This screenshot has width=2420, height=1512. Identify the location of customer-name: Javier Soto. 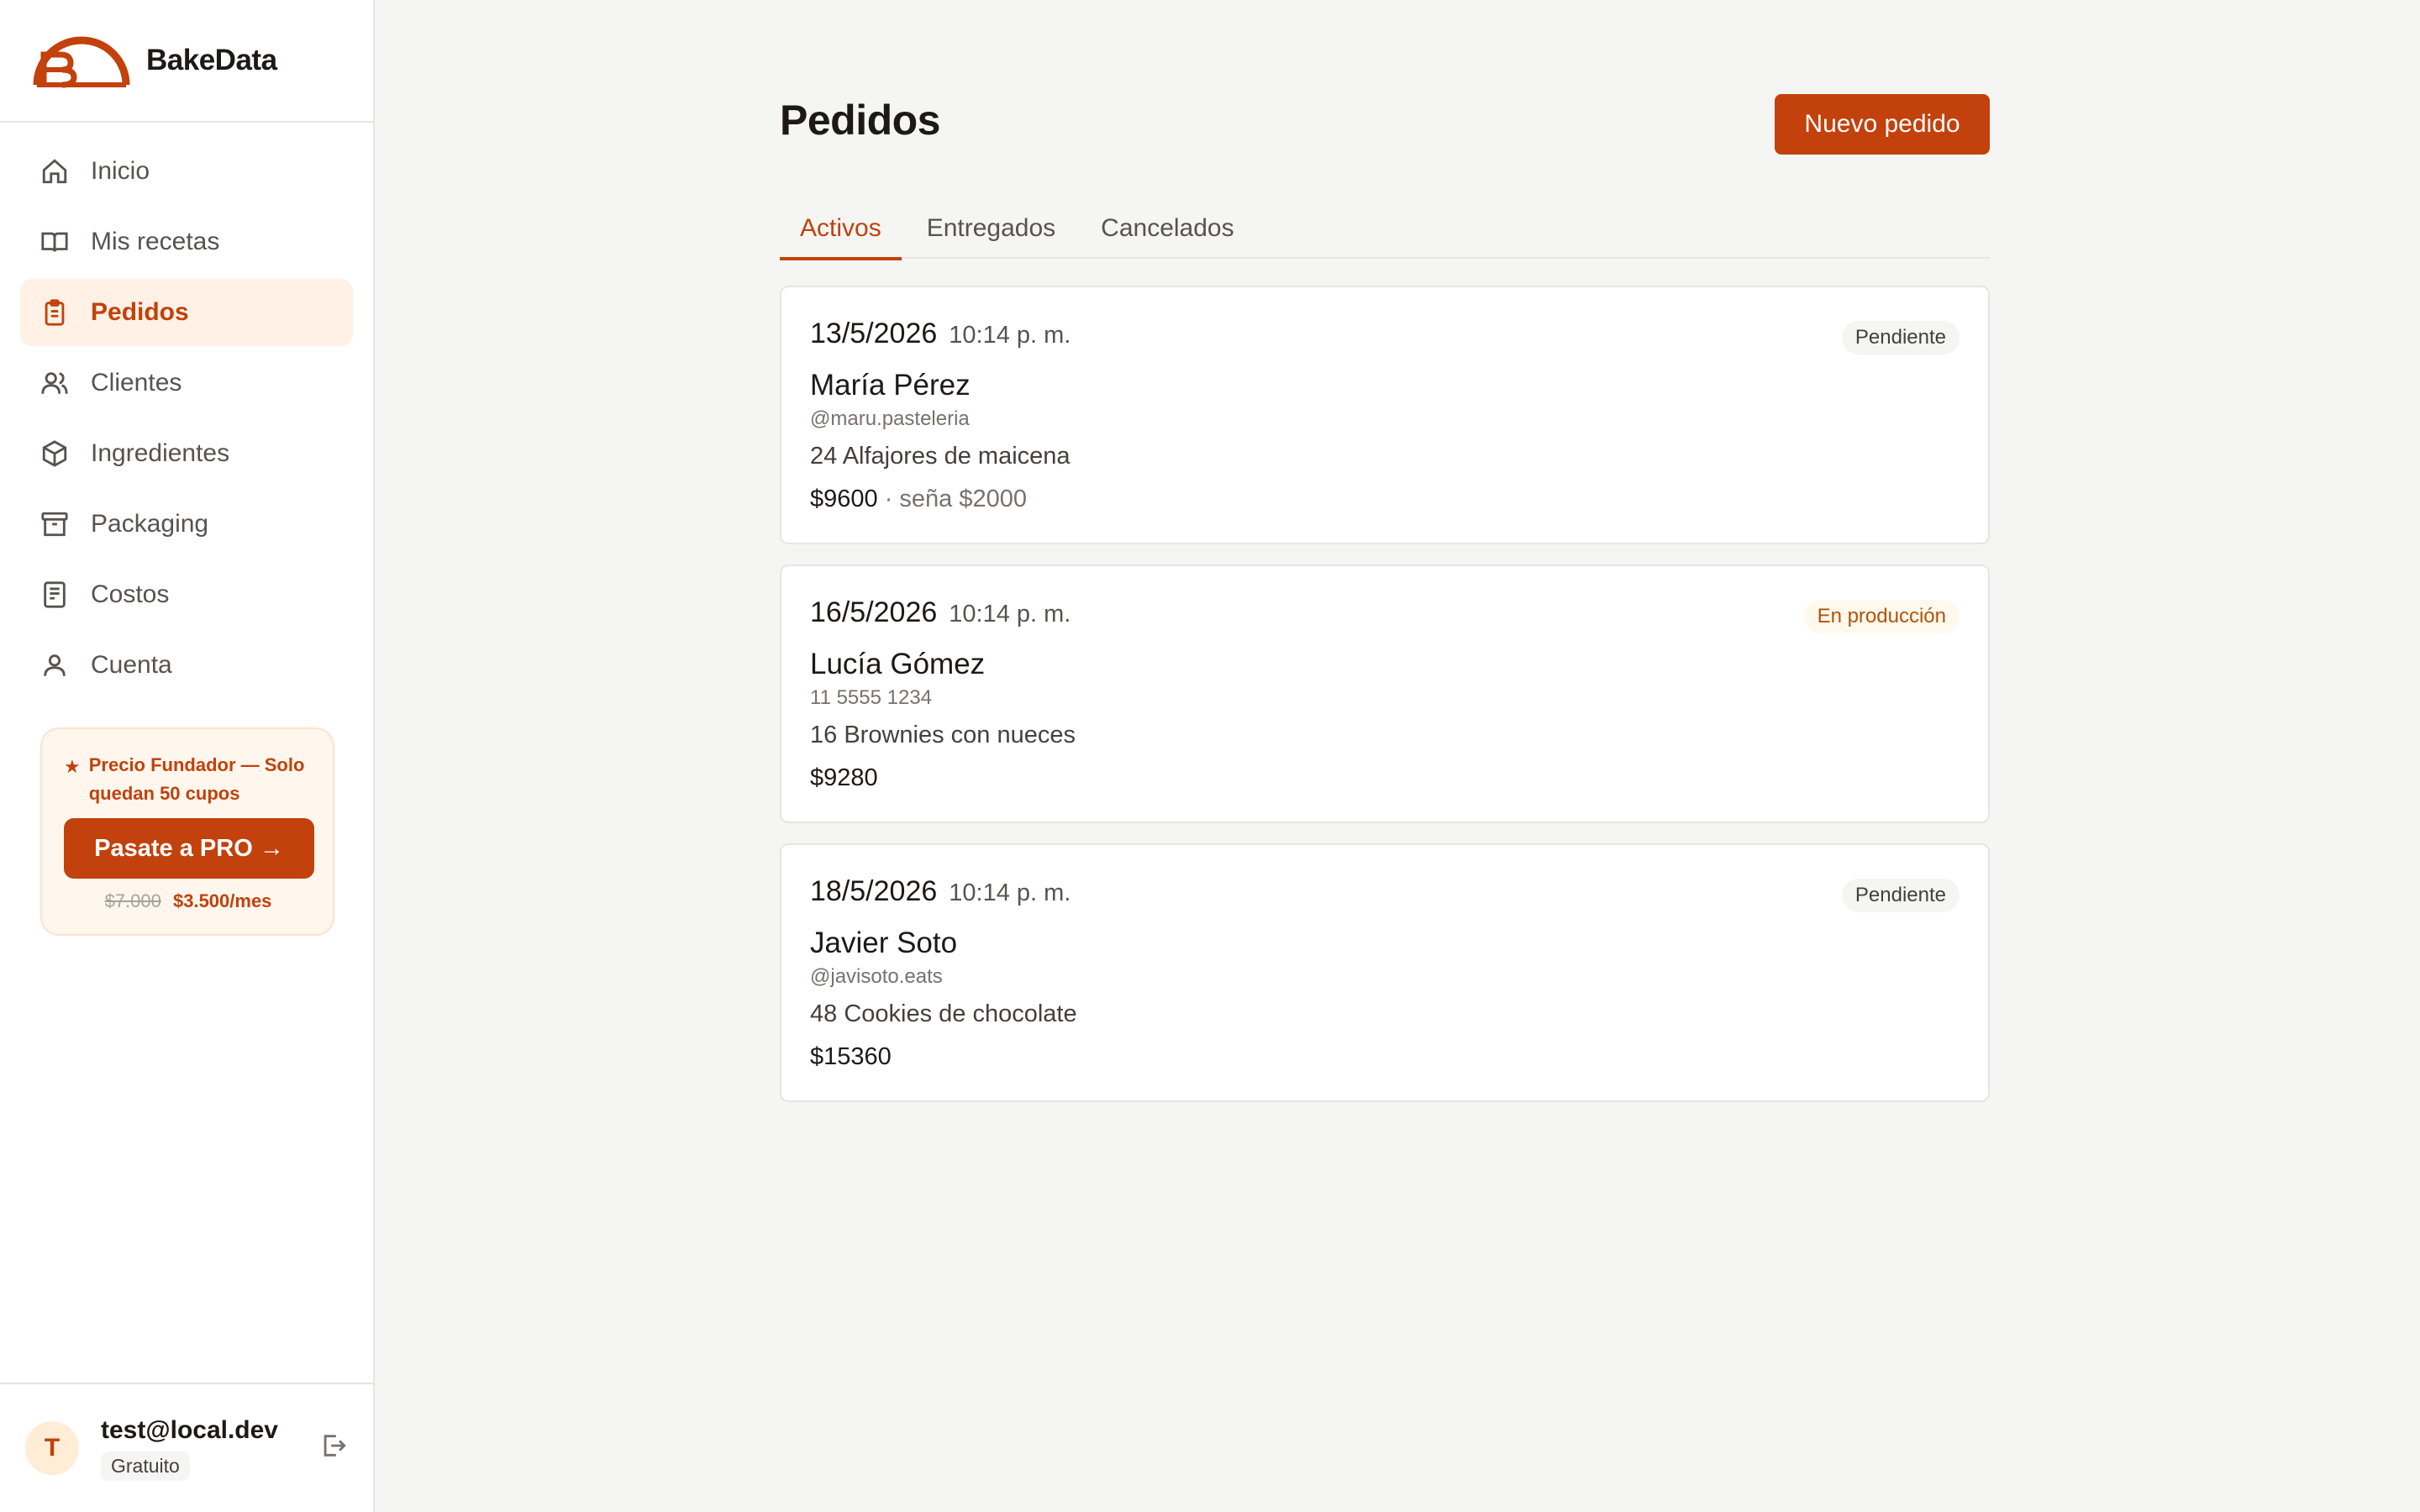
(884, 943).